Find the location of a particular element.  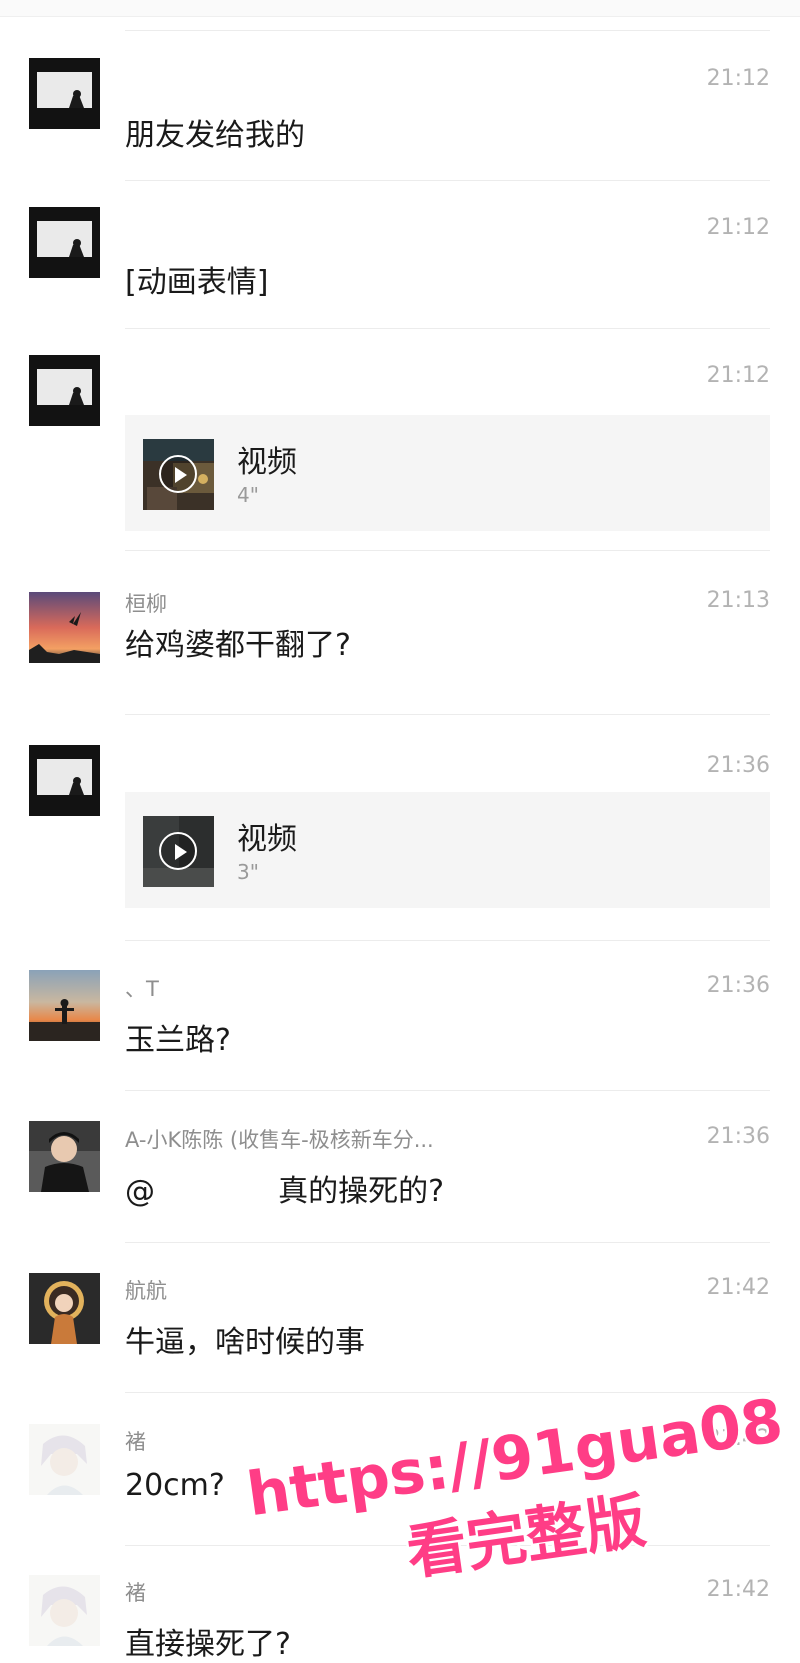

message-text-body: 真的操死的? is located at coordinates (361, 1191).